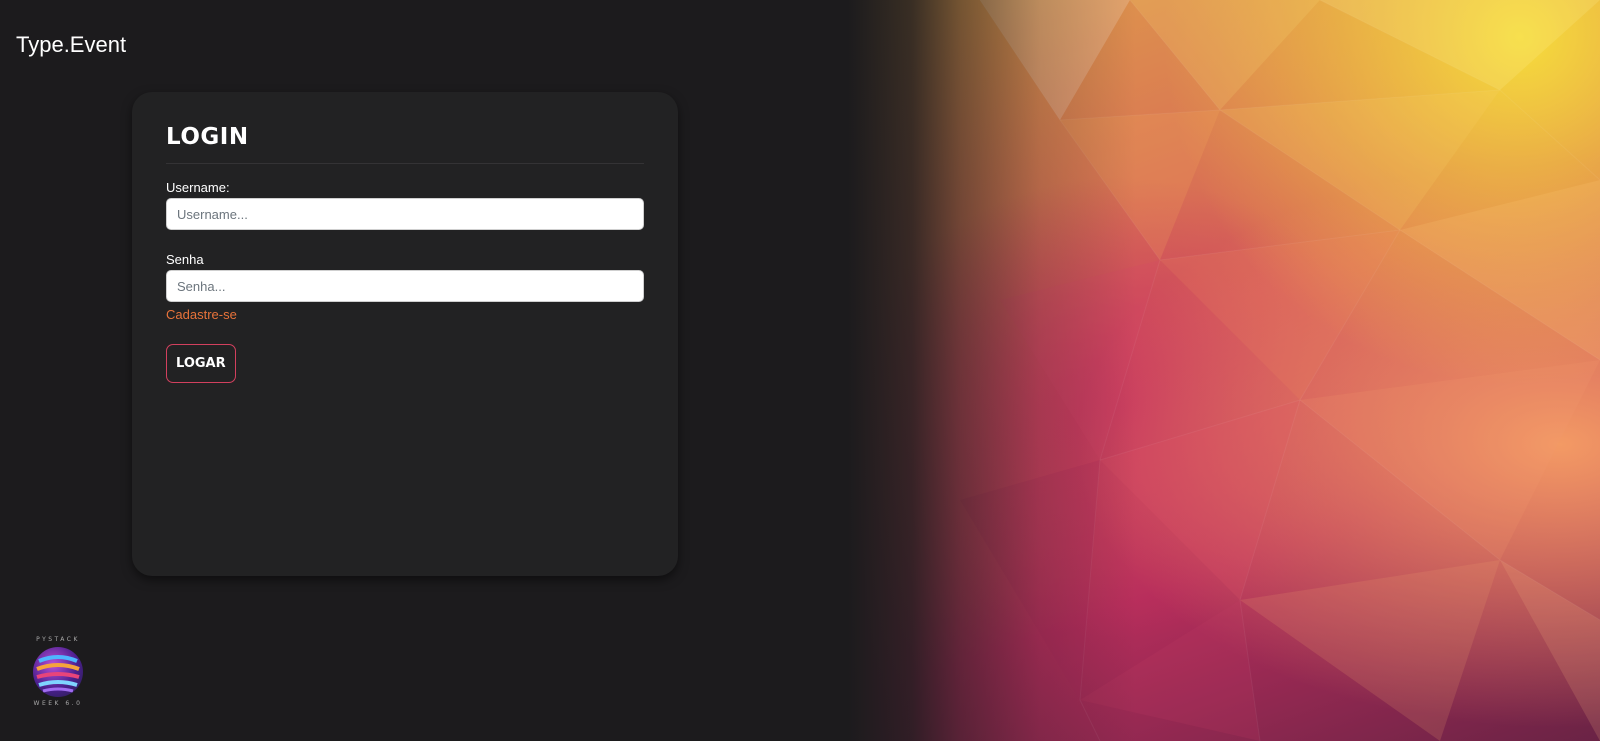 The width and height of the screenshot is (1600, 741). What do you see at coordinates (58, 639) in the screenshot?
I see `logo-top-text: PYSTACK` at bounding box center [58, 639].